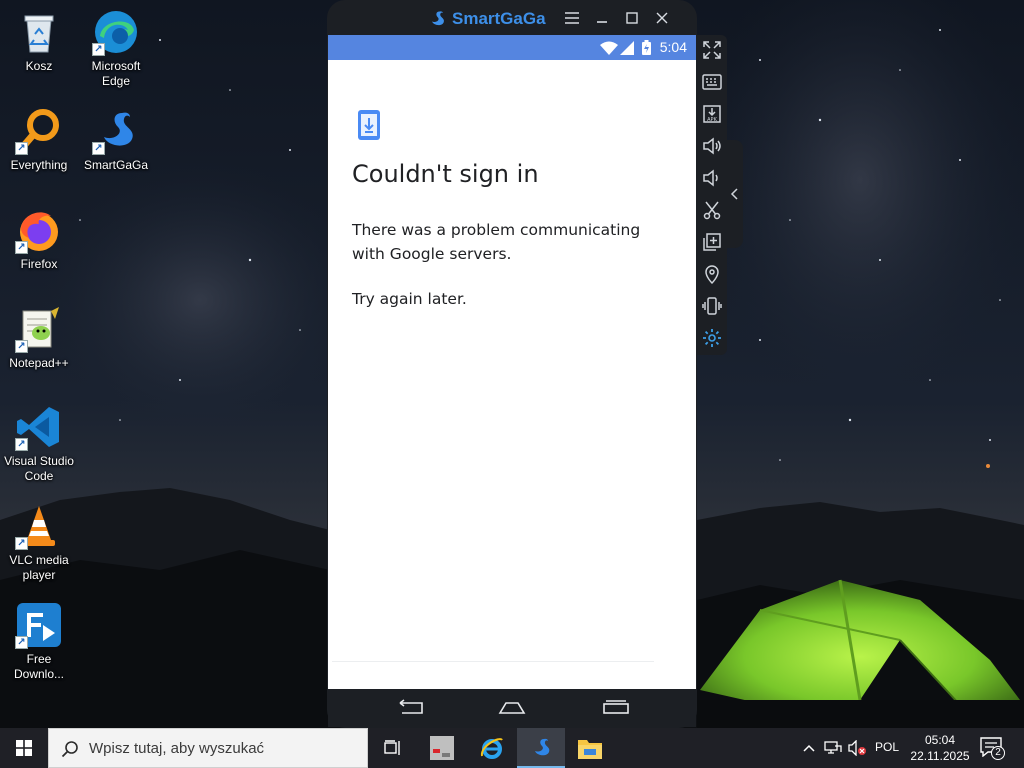  What do you see at coordinates (887, 747) in the screenshot?
I see `tray-language: POL` at bounding box center [887, 747].